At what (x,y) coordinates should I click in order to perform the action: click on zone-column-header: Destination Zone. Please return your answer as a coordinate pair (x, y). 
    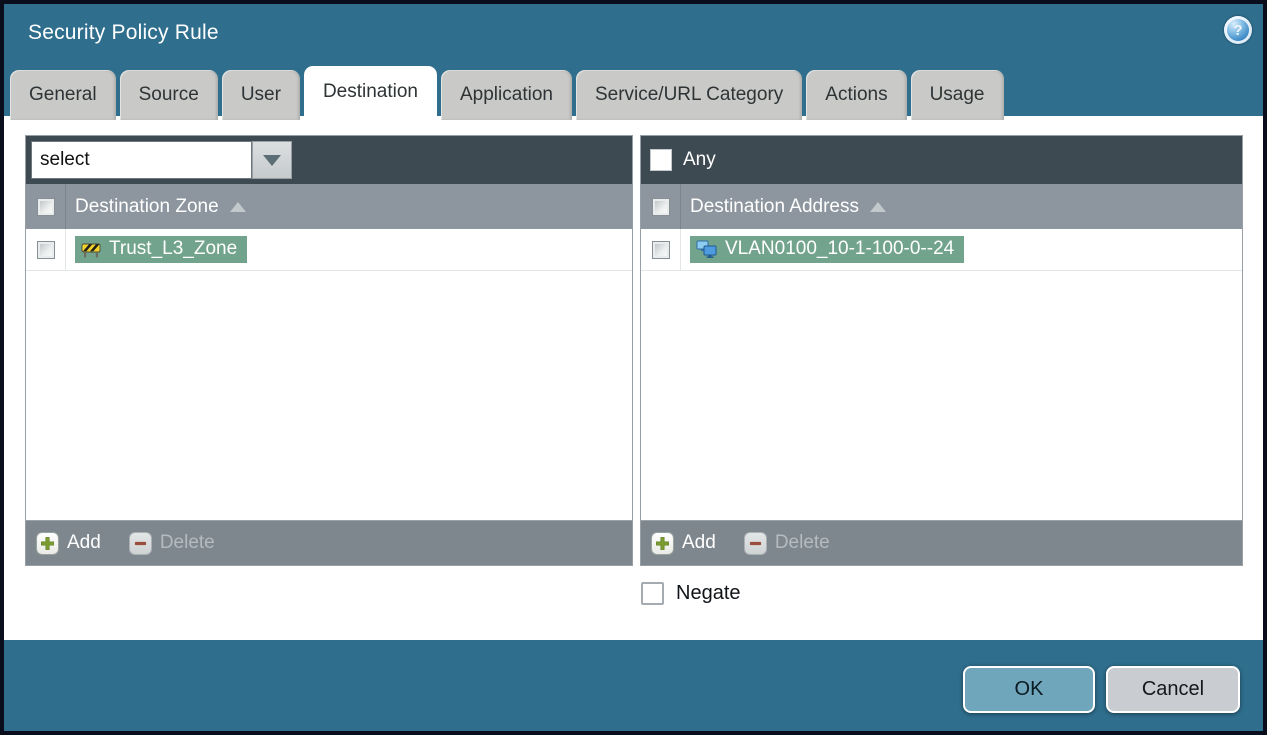
    Looking at the image, I should click on (329, 206).